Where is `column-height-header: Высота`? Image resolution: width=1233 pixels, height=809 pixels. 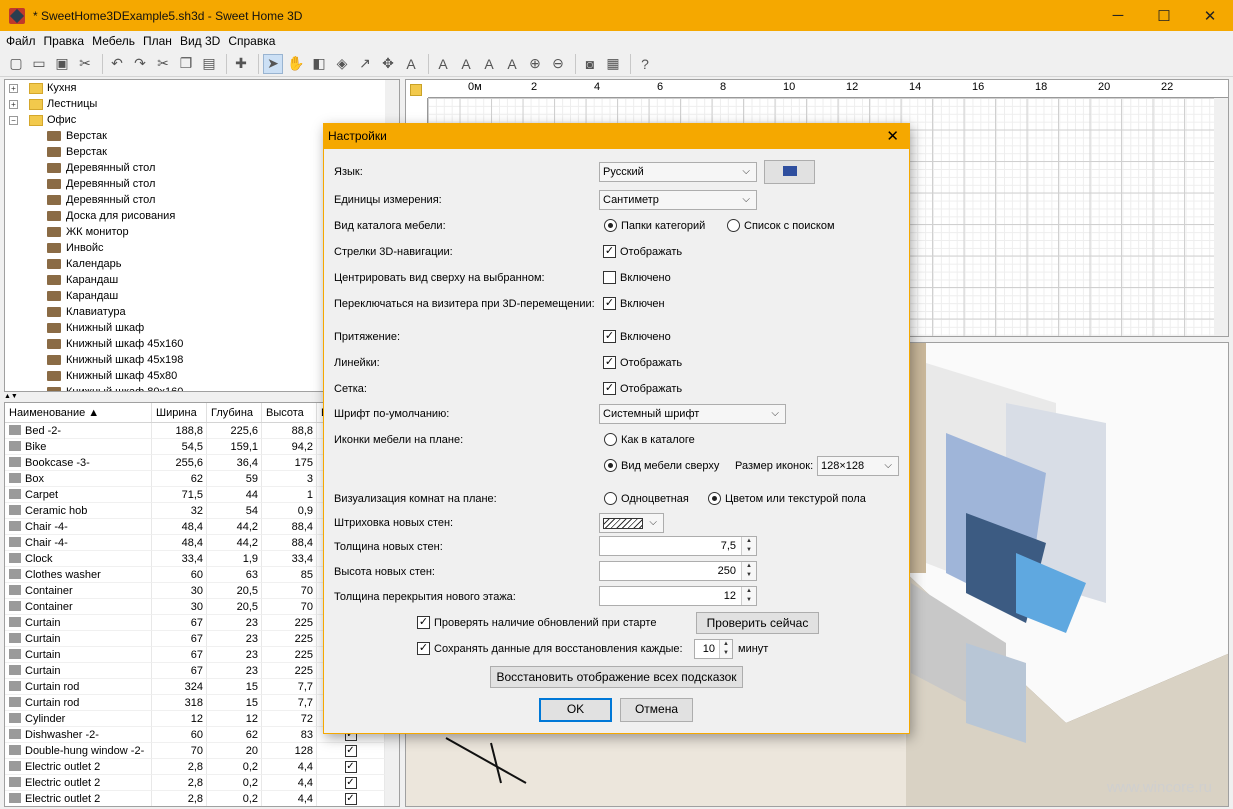
column-height-header: Высота is located at coordinates (289, 412).